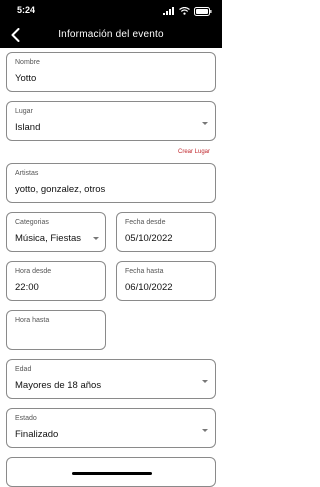 Image resolution: width=320 pixels, height=487 pixels. Describe the element at coordinates (56, 232) in the screenshot. I see `categorias-select: Categorias Música, Fiestas` at that location.